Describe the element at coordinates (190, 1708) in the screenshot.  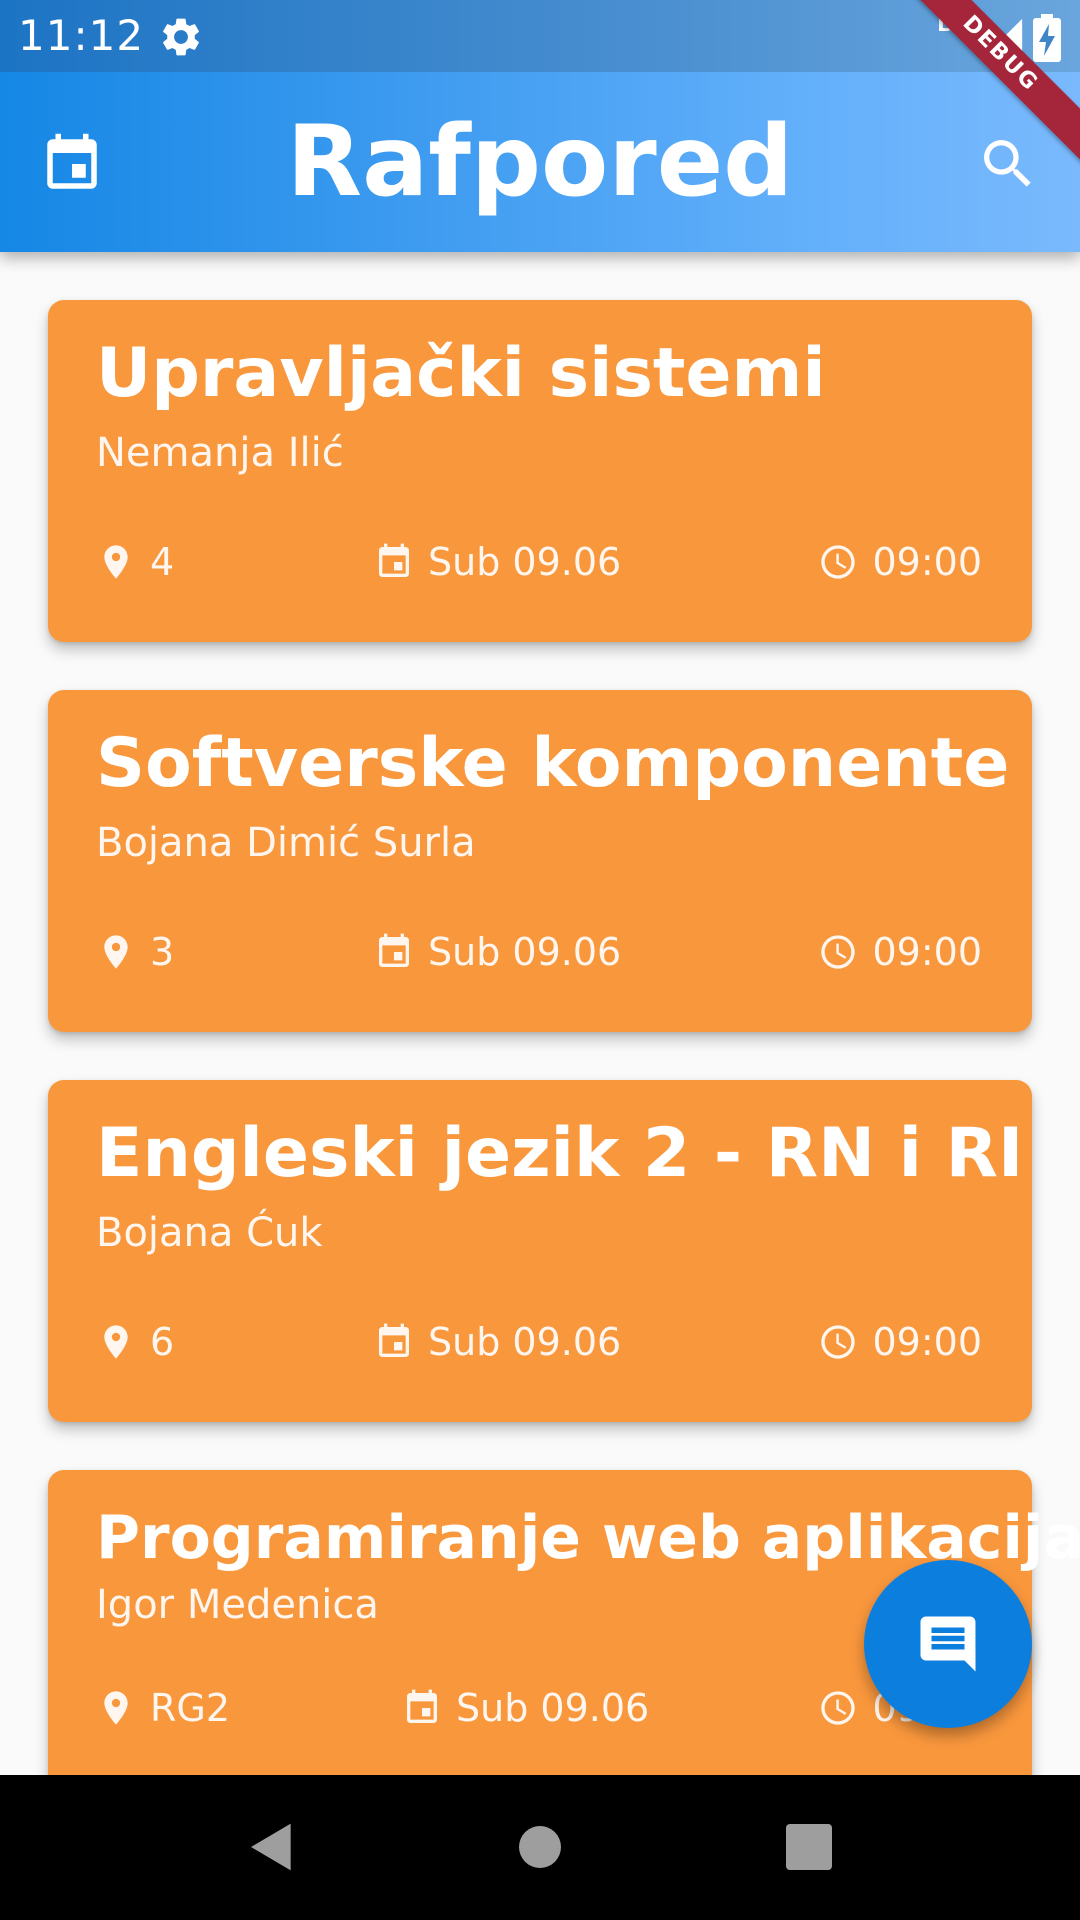
I see `room-value: RG2` at that location.